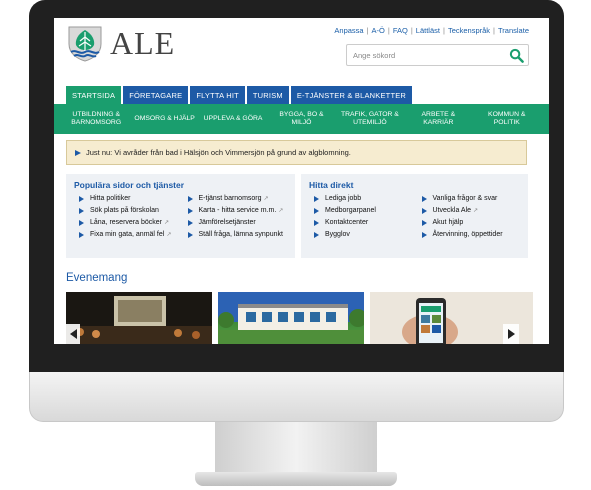 This screenshot has width=591, height=490. What do you see at coordinates (361, 234) in the screenshot?
I see `list-item: Bygglov` at bounding box center [361, 234].